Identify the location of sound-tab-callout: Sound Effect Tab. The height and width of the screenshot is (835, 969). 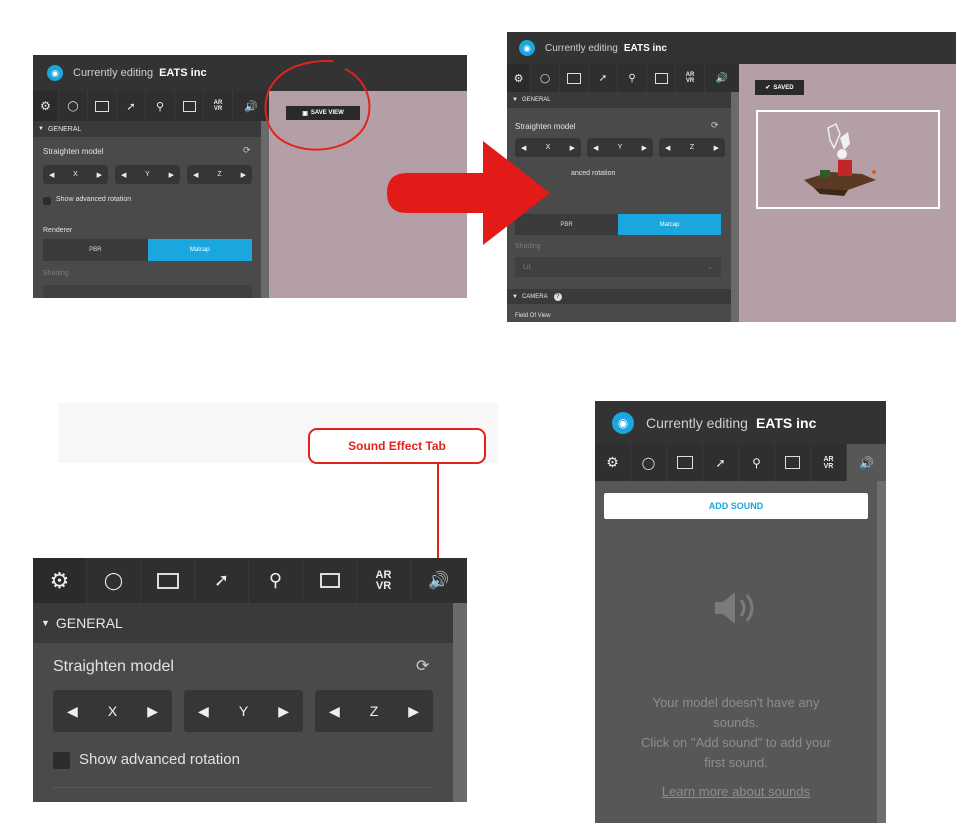
(397, 446).